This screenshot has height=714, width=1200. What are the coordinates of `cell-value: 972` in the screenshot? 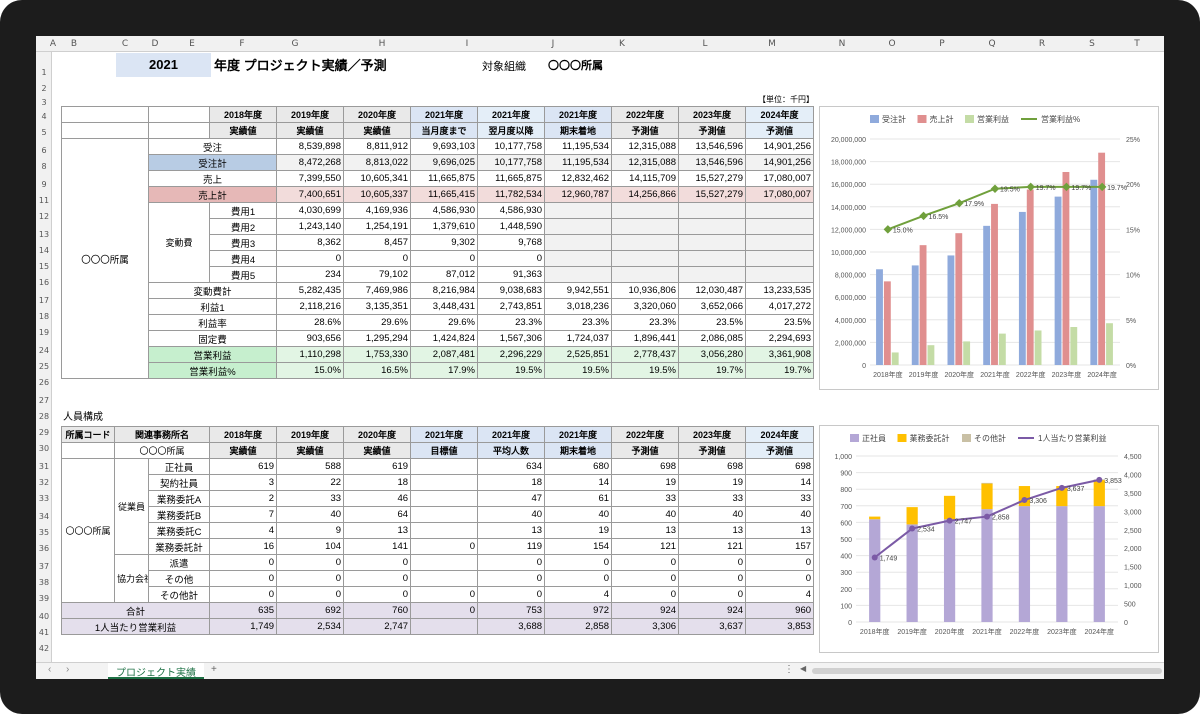 It's located at (578, 610).